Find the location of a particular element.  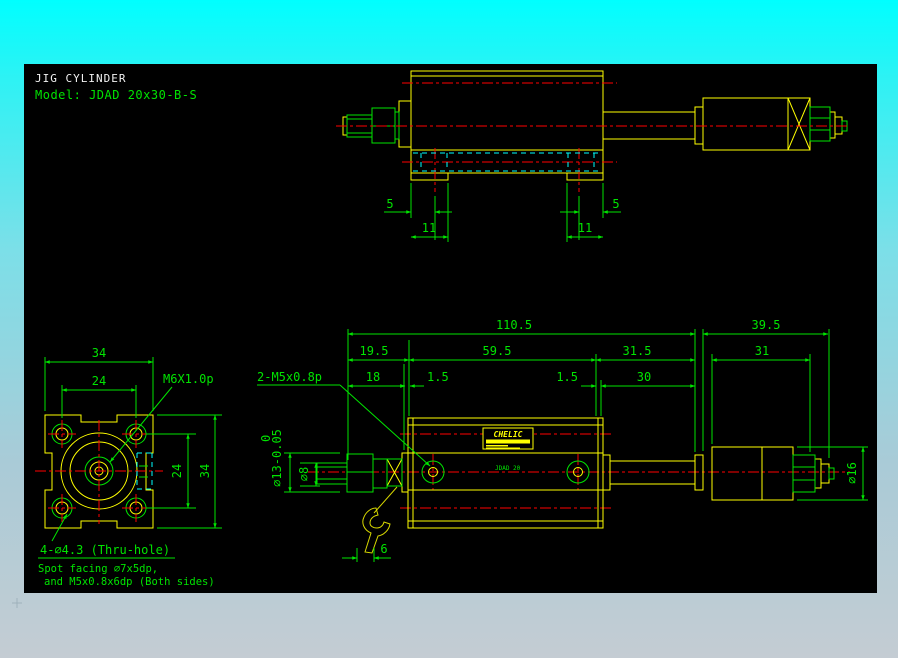

thru-hole-callout: 4-∅4.3 (Thru-hole) is located at coordinates (105, 550).